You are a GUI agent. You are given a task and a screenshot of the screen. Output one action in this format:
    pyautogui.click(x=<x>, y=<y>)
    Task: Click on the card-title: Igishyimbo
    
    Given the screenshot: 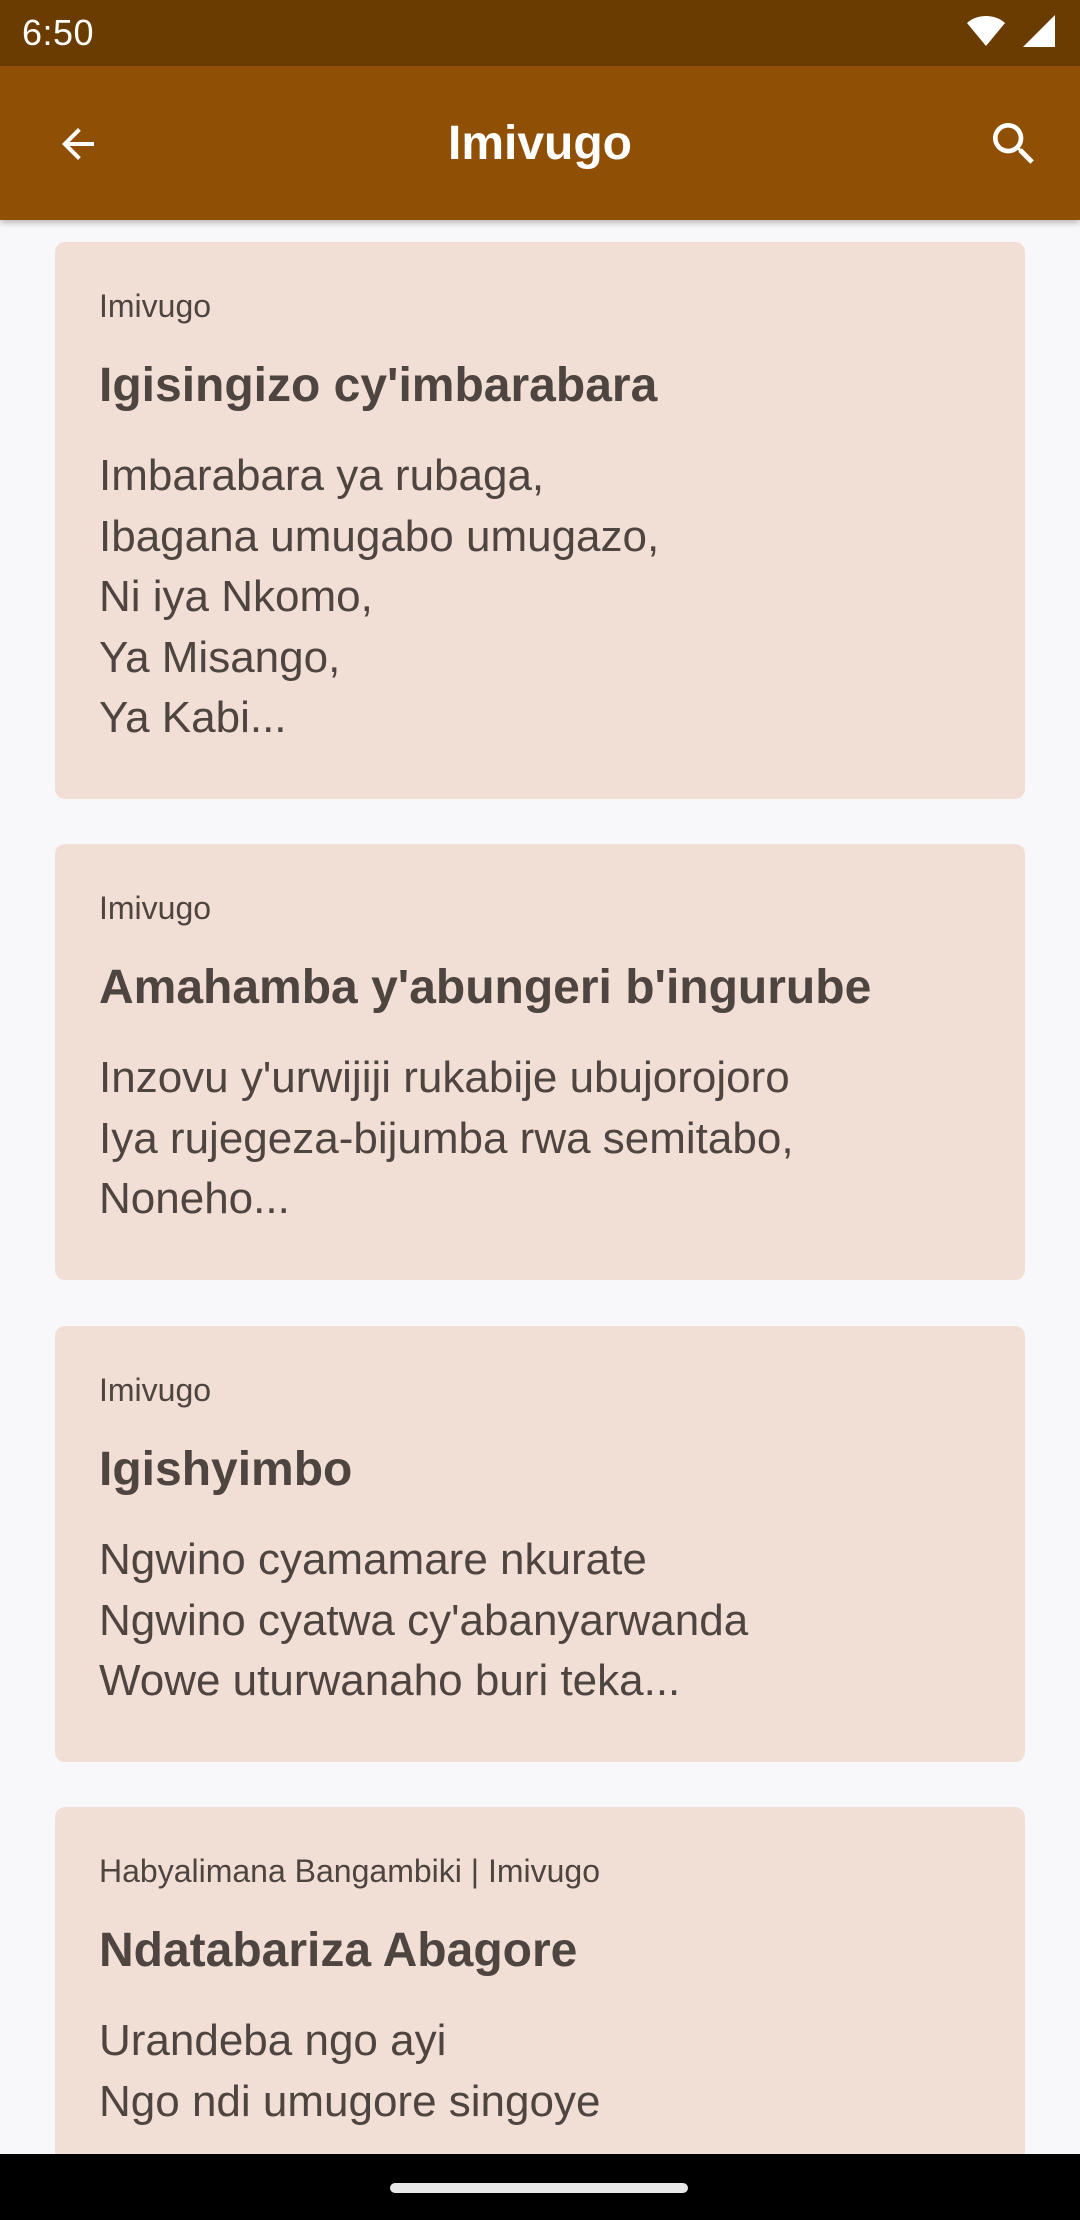 What is the action you would take?
    pyautogui.click(x=226, y=1469)
    